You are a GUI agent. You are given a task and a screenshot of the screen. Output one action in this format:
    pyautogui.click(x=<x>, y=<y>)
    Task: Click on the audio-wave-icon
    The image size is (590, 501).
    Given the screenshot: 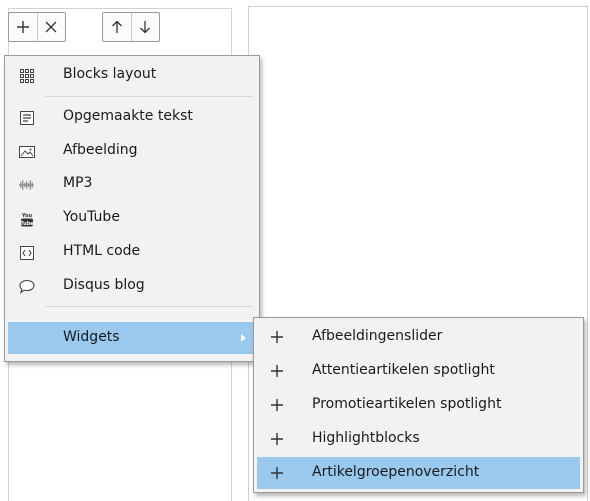 What is the action you would take?
    pyautogui.click(x=26, y=184)
    